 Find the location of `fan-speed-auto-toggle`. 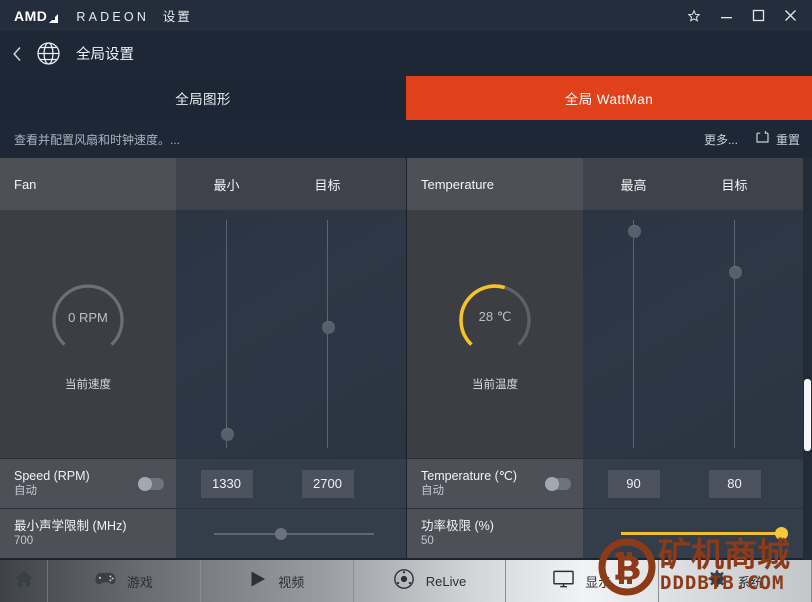

fan-speed-auto-toggle is located at coordinates (151, 484).